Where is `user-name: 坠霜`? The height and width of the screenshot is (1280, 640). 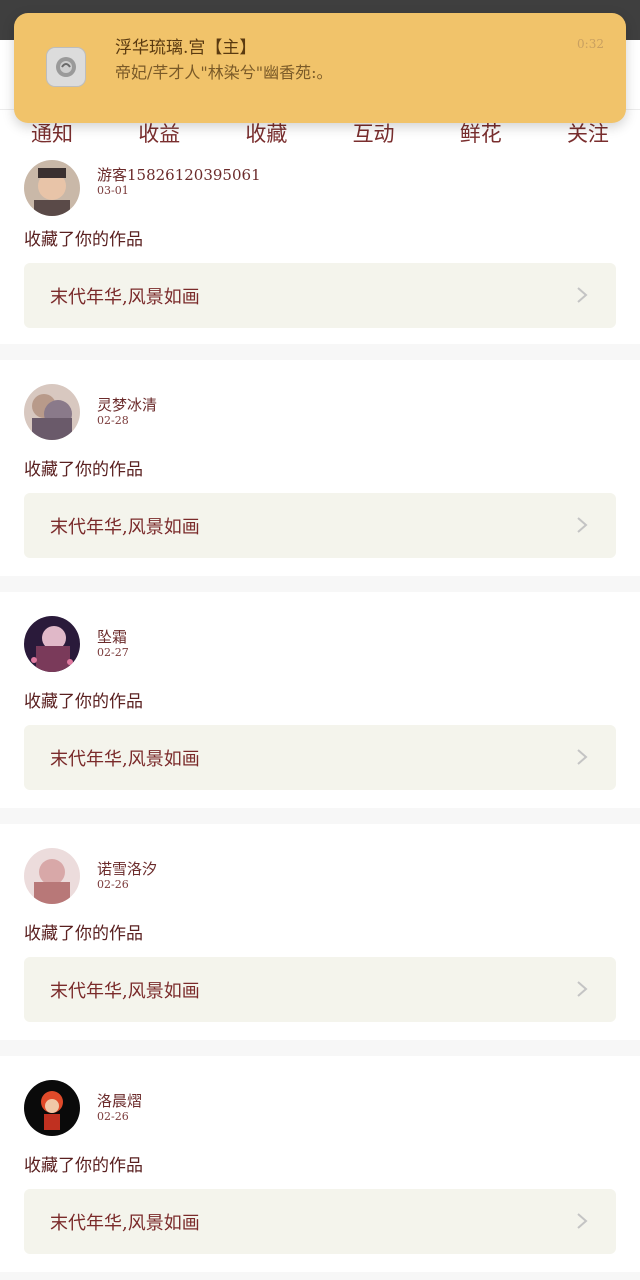 user-name: 坠霜 is located at coordinates (112, 636).